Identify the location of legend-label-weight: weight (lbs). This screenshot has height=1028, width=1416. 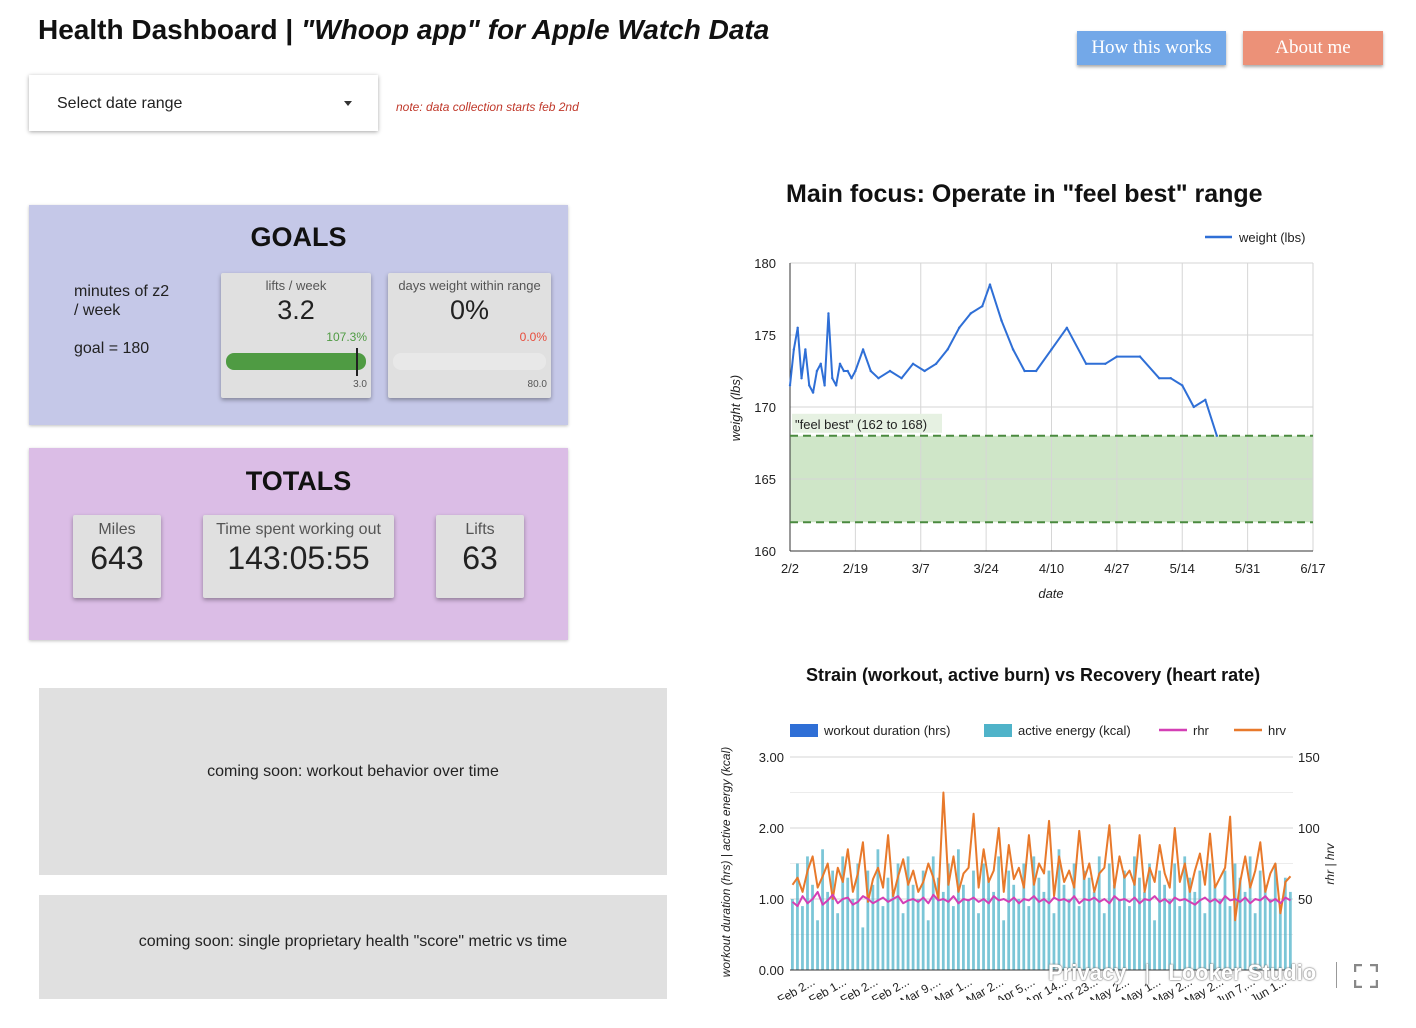
(1271, 237).